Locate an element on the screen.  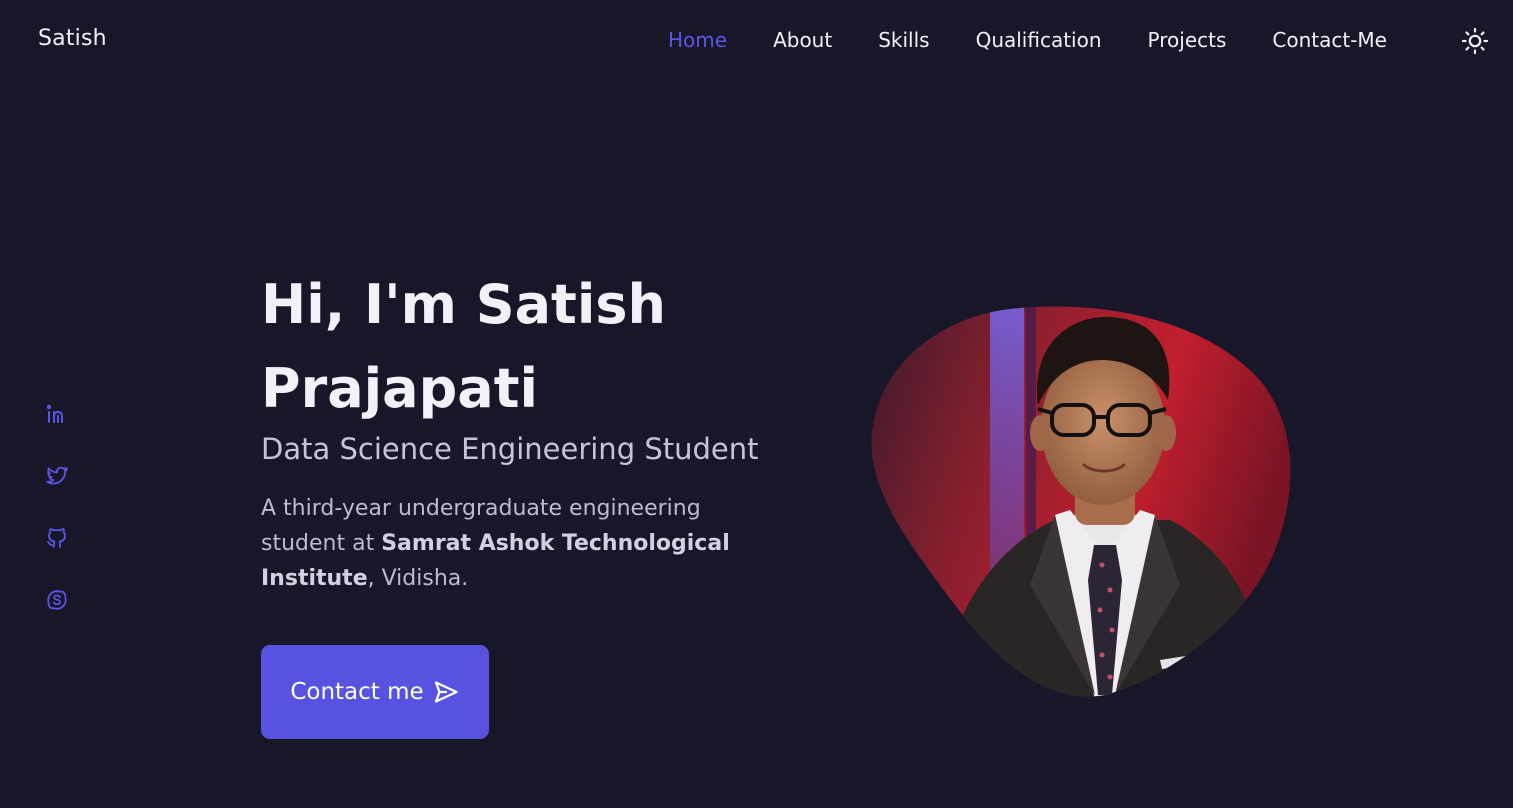
theme-toggle-button is located at coordinates (1475, 41).